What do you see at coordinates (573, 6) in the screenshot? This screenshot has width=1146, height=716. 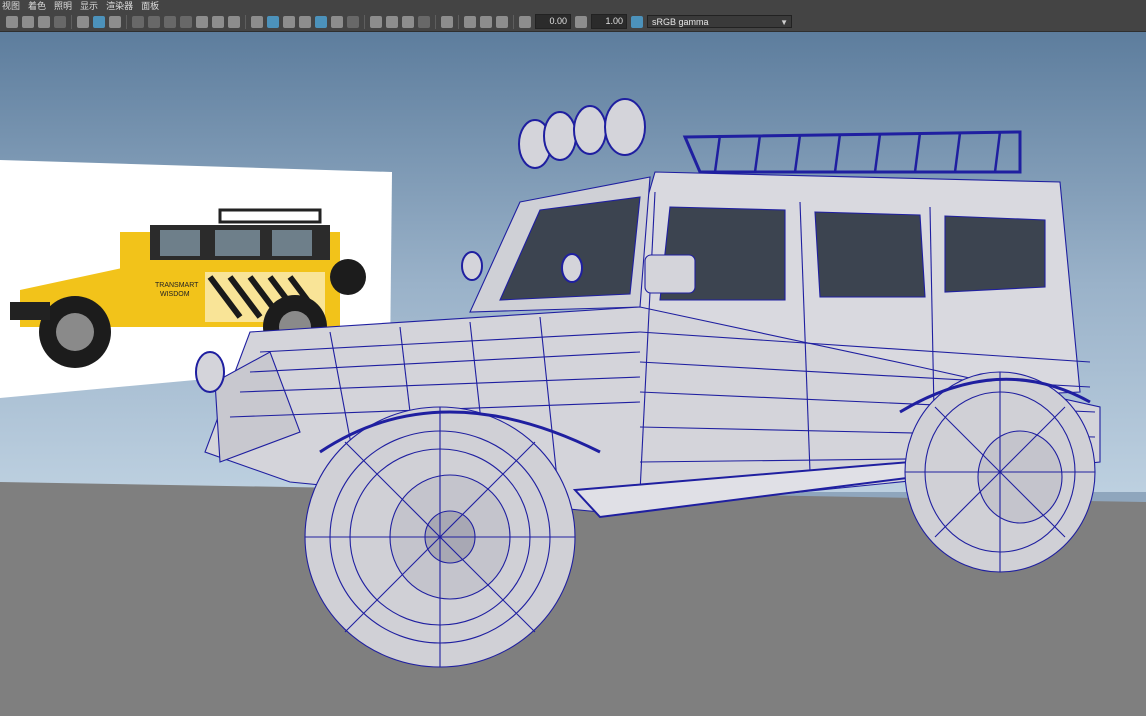 I see `menu-bar: 视图 着色 照明 显示 渲染器 面板` at bounding box center [573, 6].